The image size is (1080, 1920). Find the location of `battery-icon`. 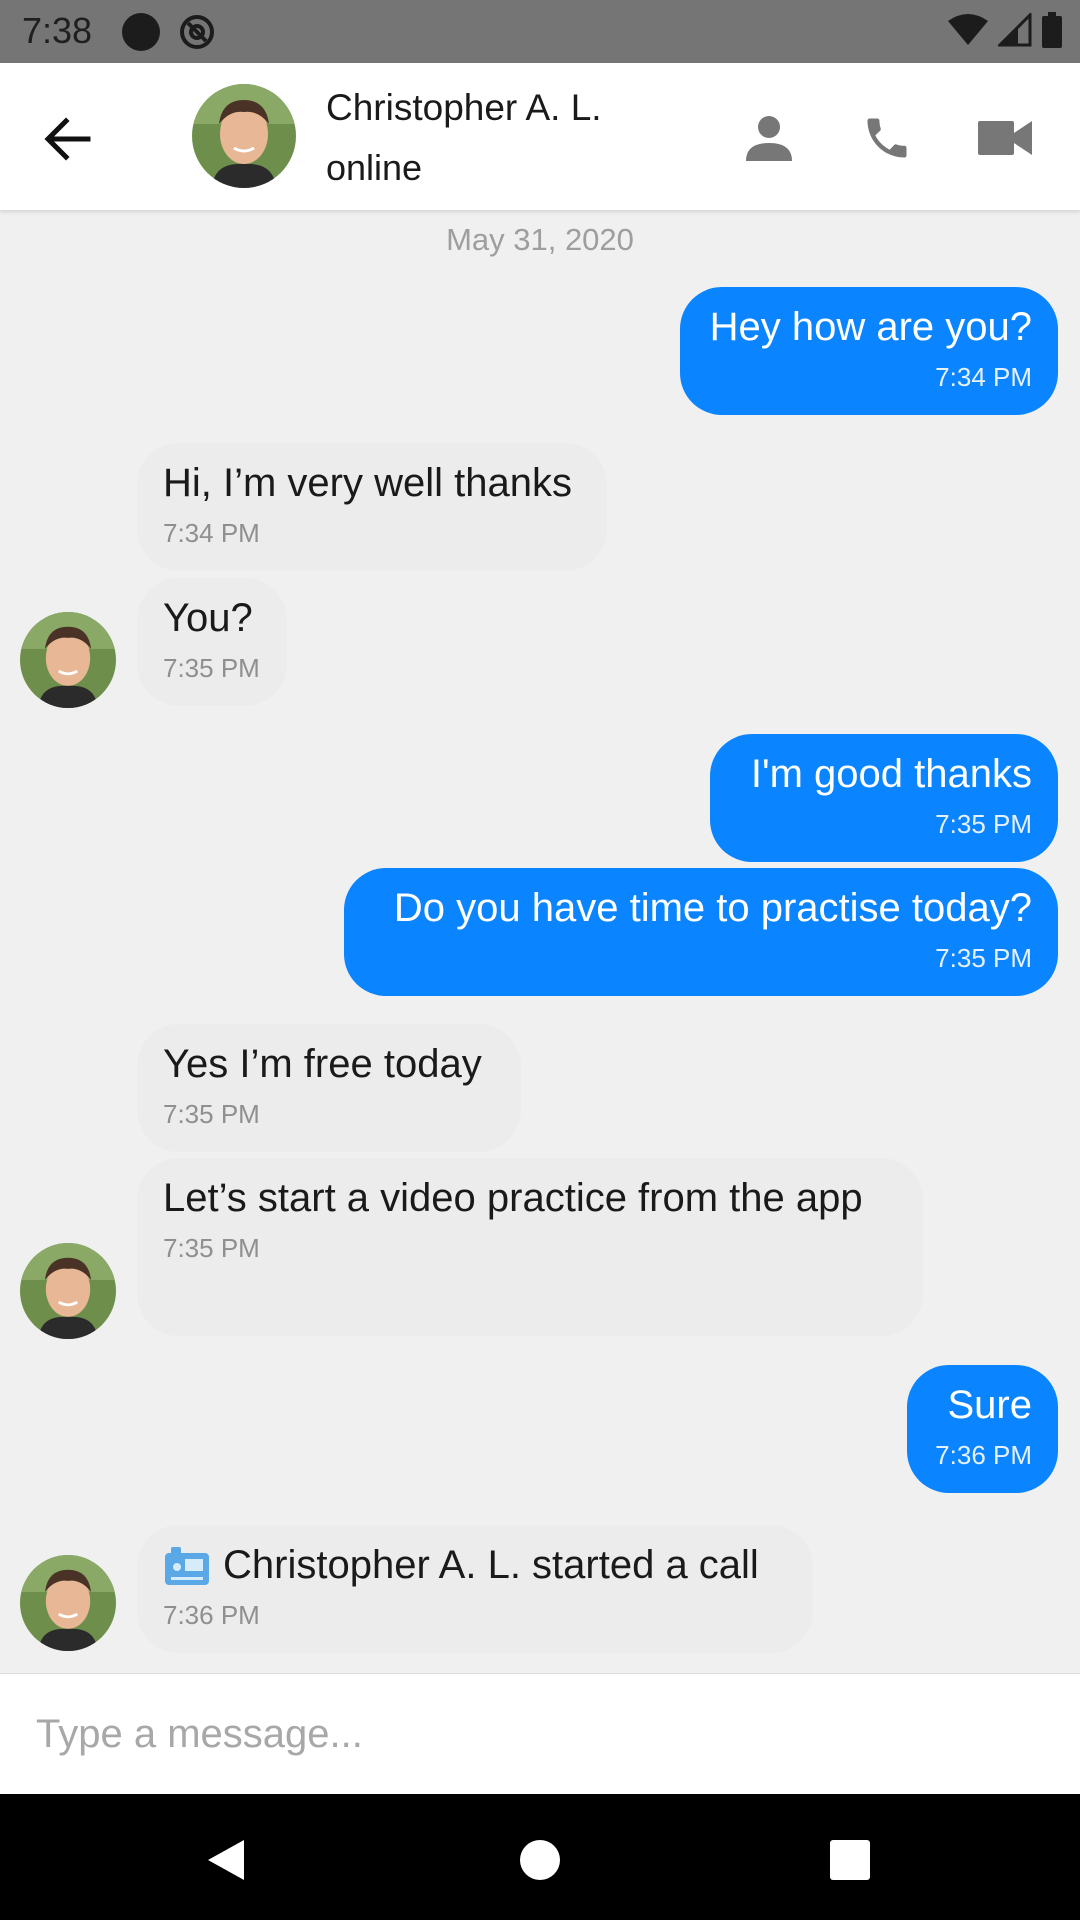

battery-icon is located at coordinates (1052, 30).